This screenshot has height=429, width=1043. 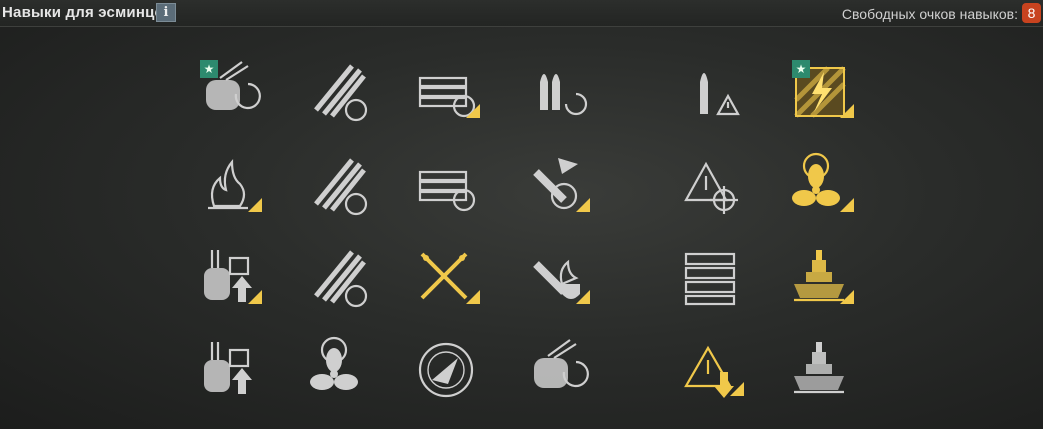 I want to click on target-warning-skill, so click(x=710, y=186).